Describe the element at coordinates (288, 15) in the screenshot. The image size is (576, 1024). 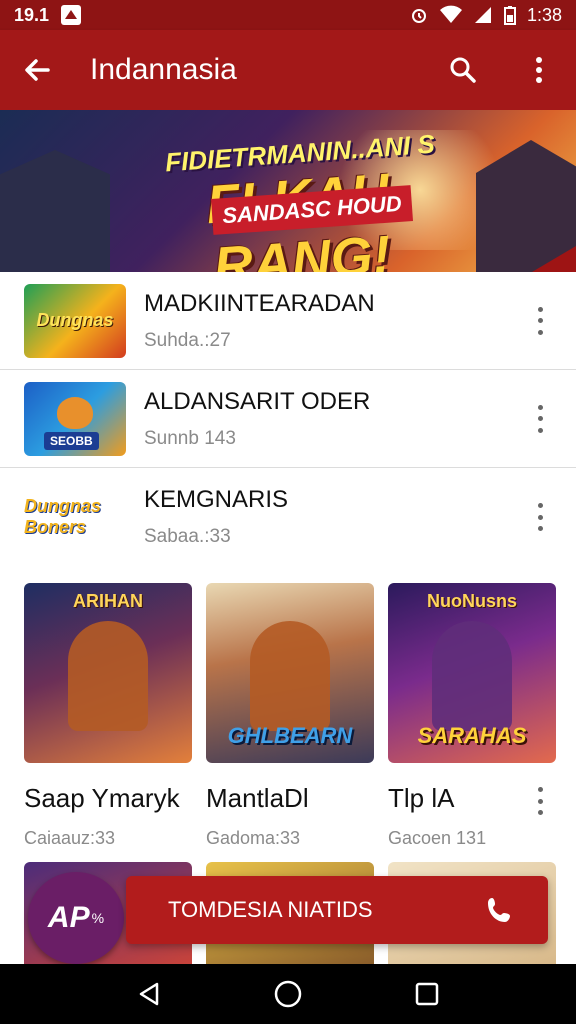
I see `status-bar: 19.1 1:38` at that location.